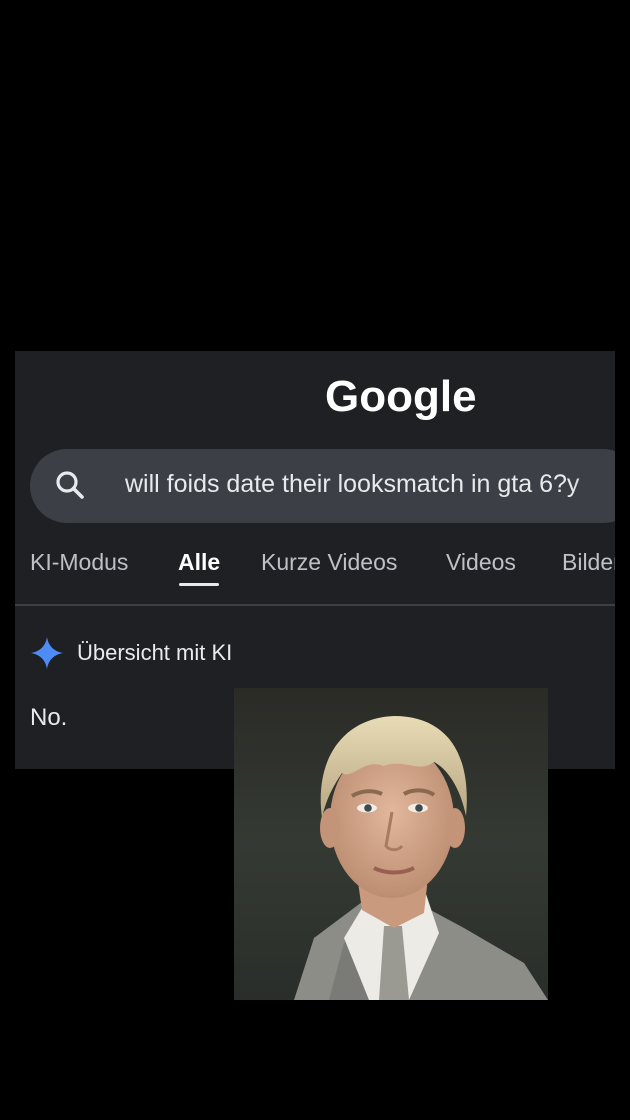 The image size is (630, 1120). What do you see at coordinates (47, 653) in the screenshot?
I see `sparkle-icon` at bounding box center [47, 653].